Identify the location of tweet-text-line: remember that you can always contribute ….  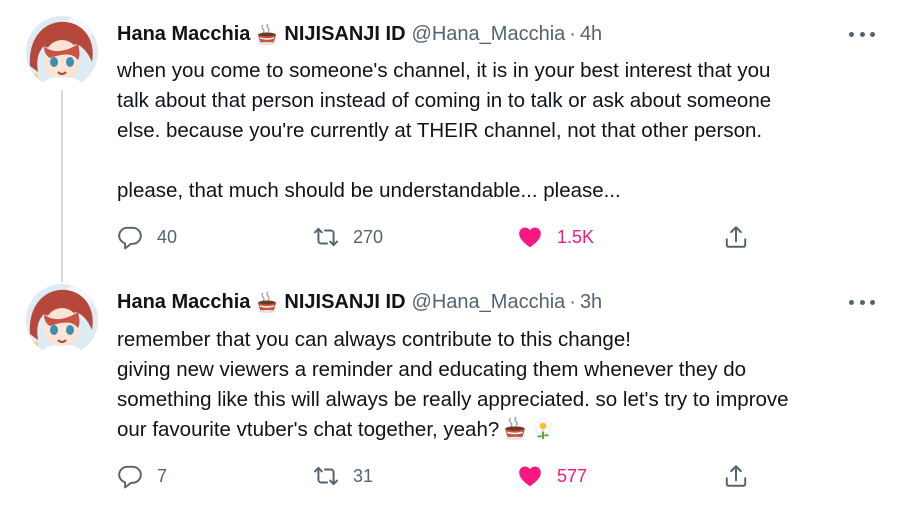
(374, 339).